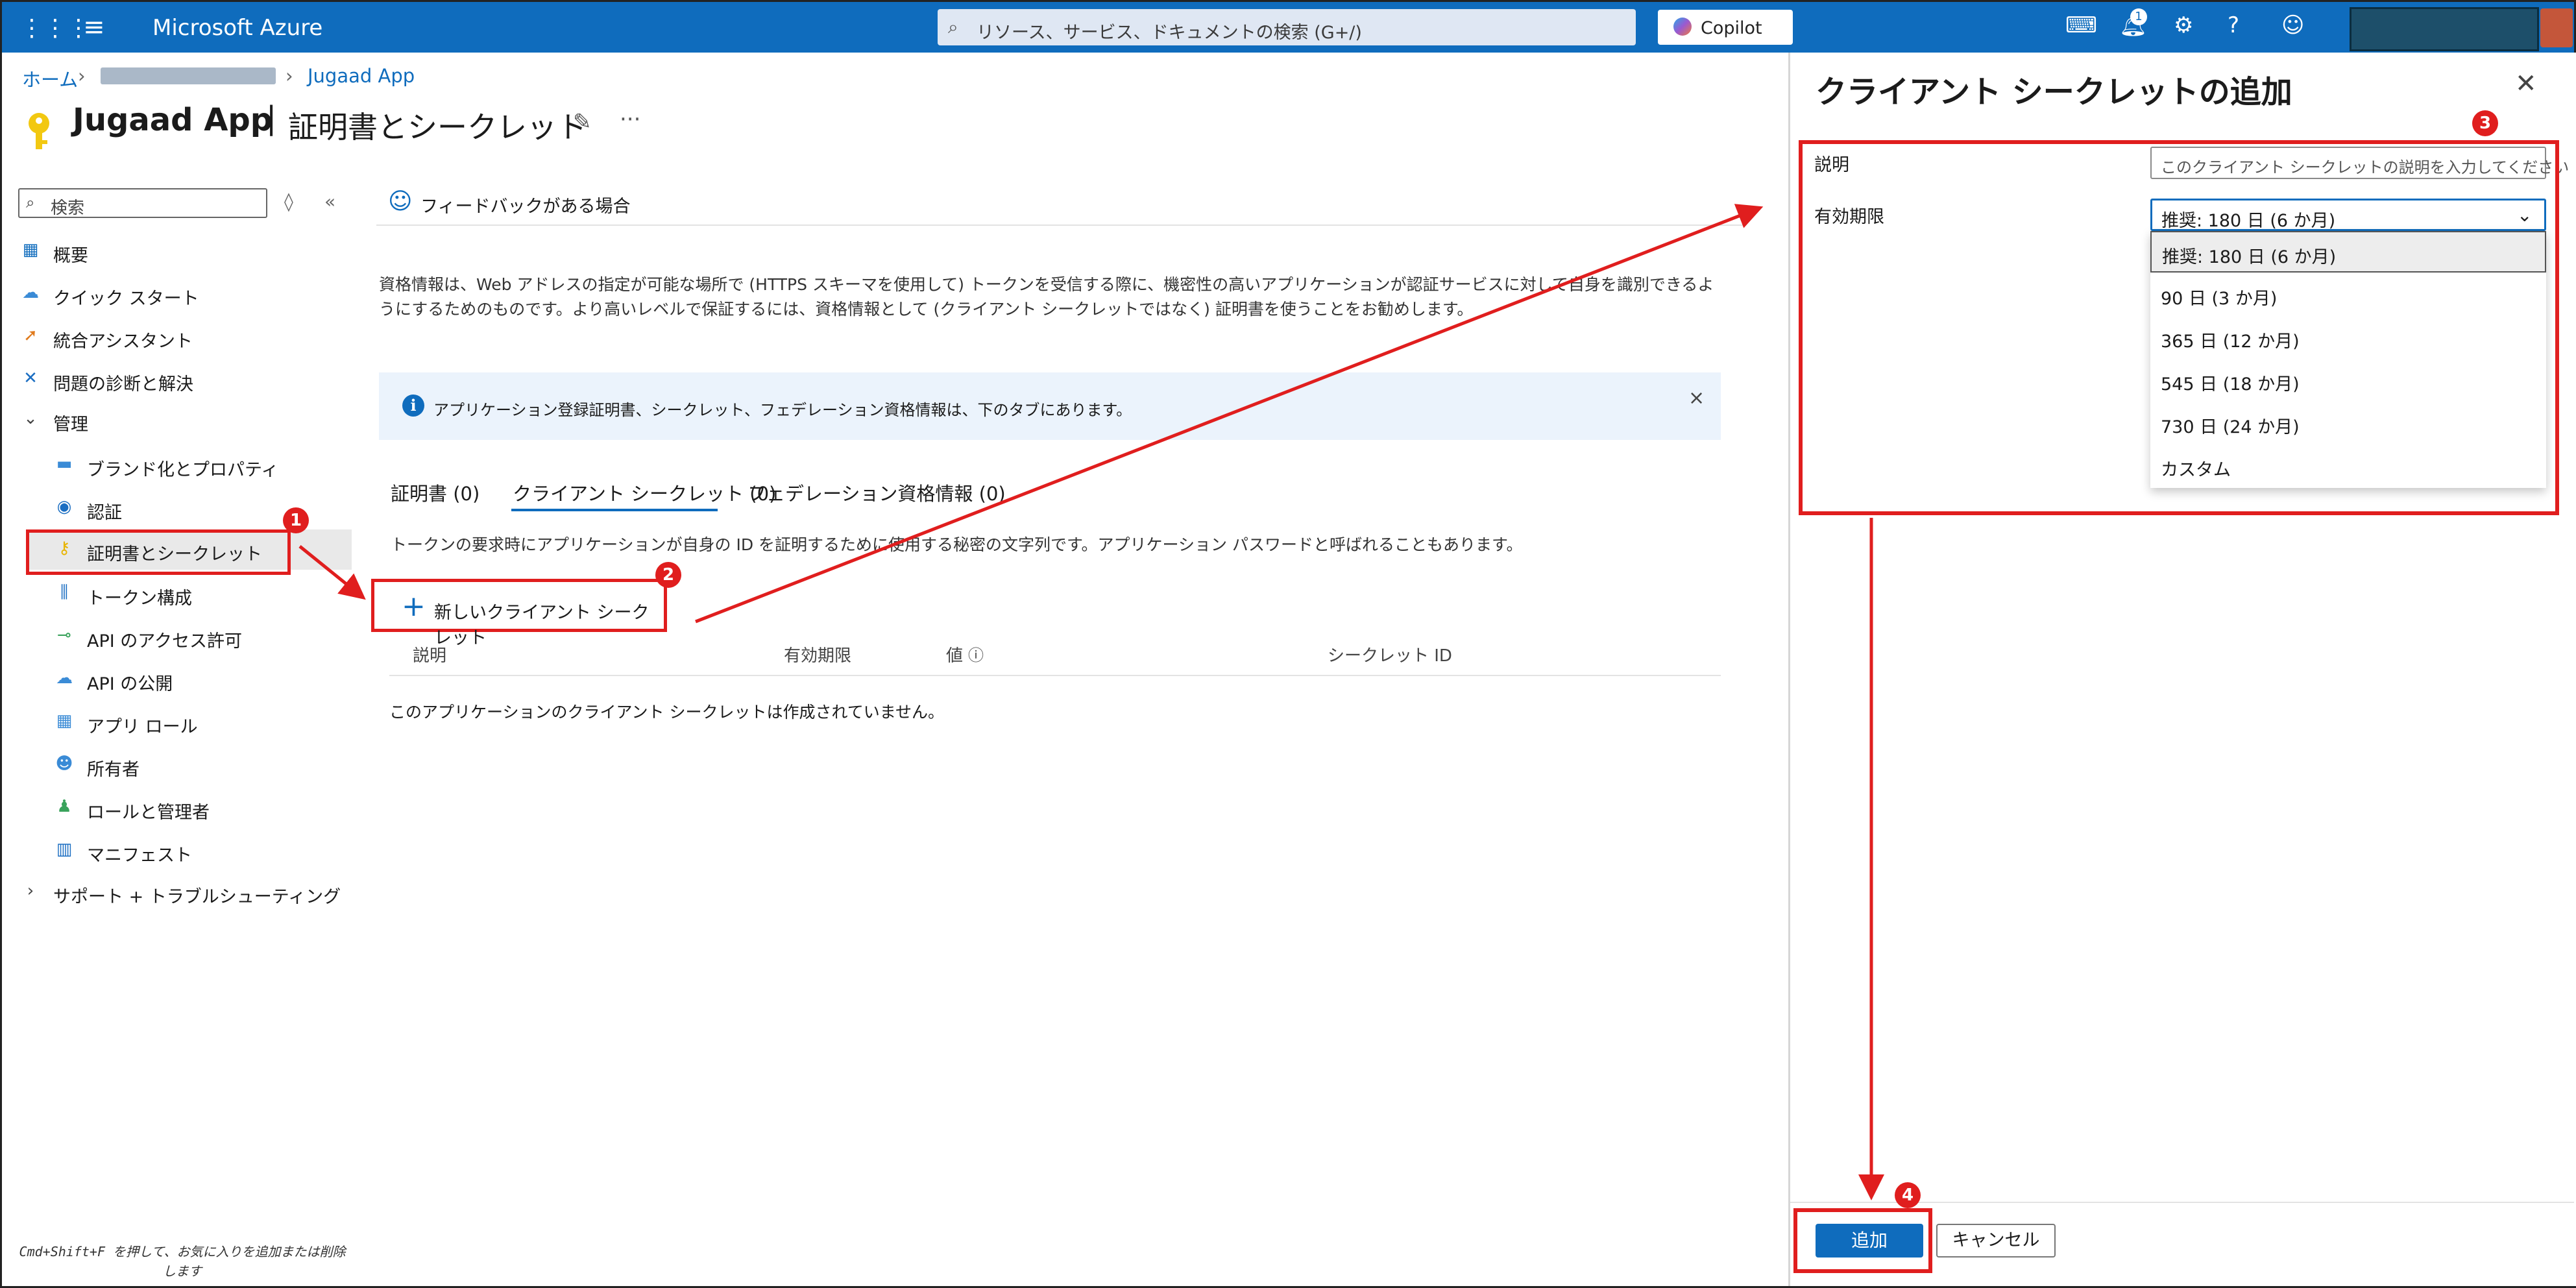  Describe the element at coordinates (1229, 414) in the screenshot. I see `arrow-step2-to-step3` at that location.